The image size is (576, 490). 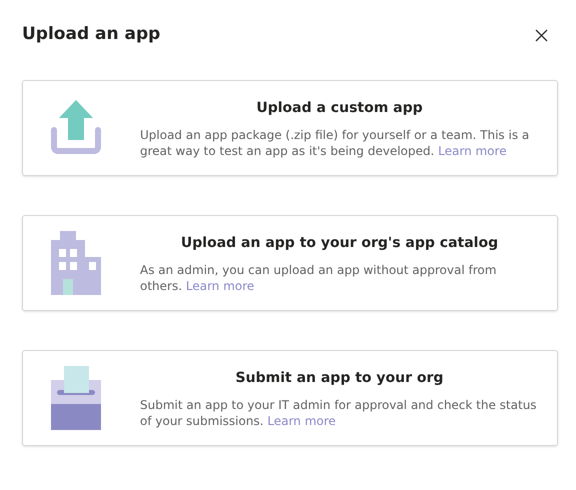 What do you see at coordinates (541, 35) in the screenshot?
I see `close-icon` at bounding box center [541, 35].